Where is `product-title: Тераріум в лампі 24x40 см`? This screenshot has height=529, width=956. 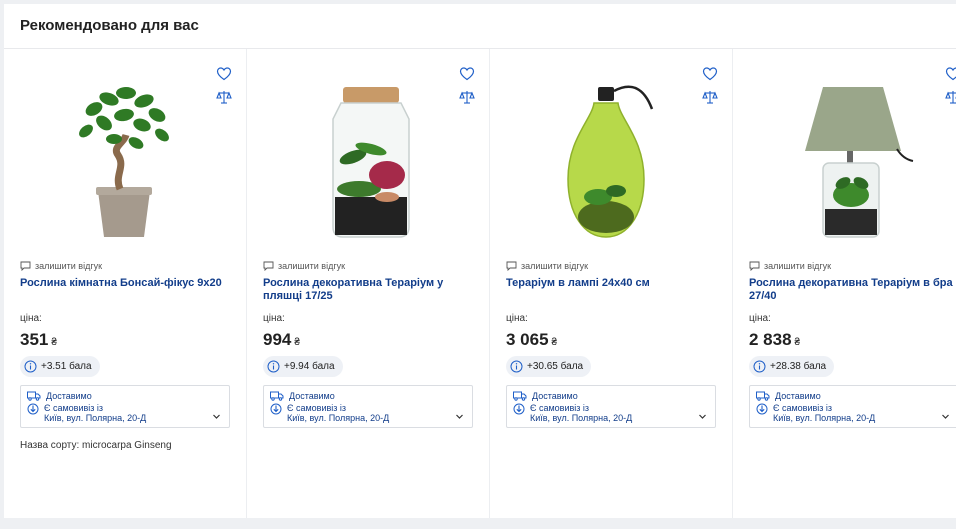
product-title: Тераріум в лампі 24x40 см is located at coordinates (611, 283).